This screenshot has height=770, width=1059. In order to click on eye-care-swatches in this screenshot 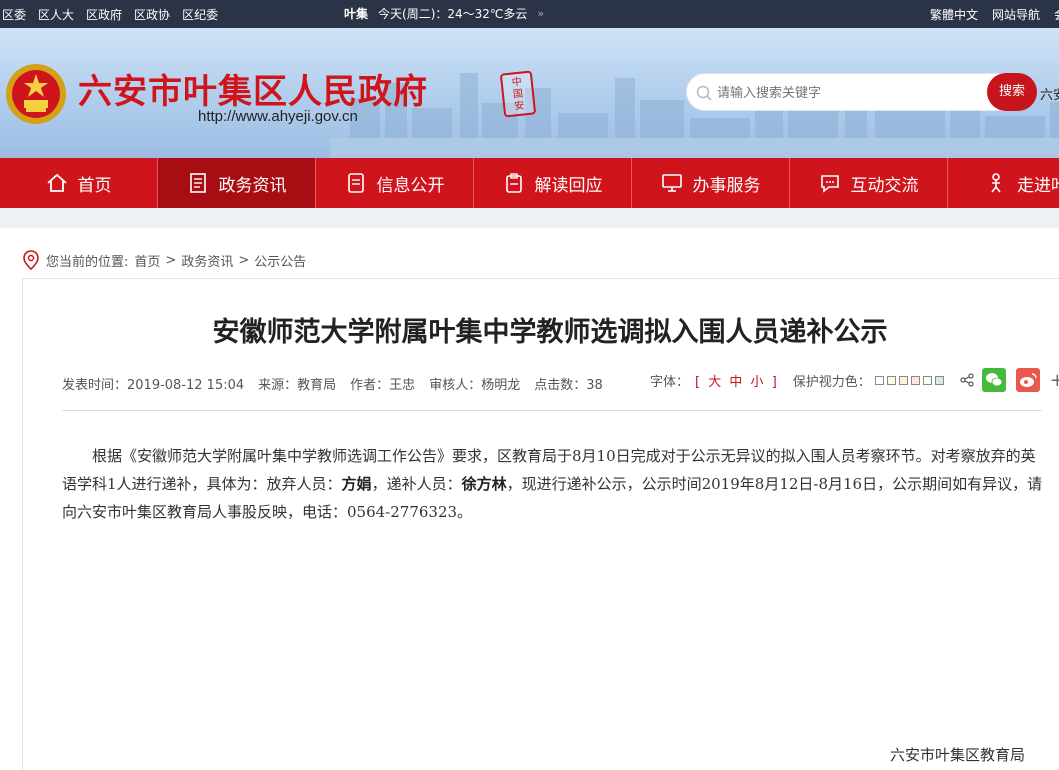, I will do `click(909, 380)`.